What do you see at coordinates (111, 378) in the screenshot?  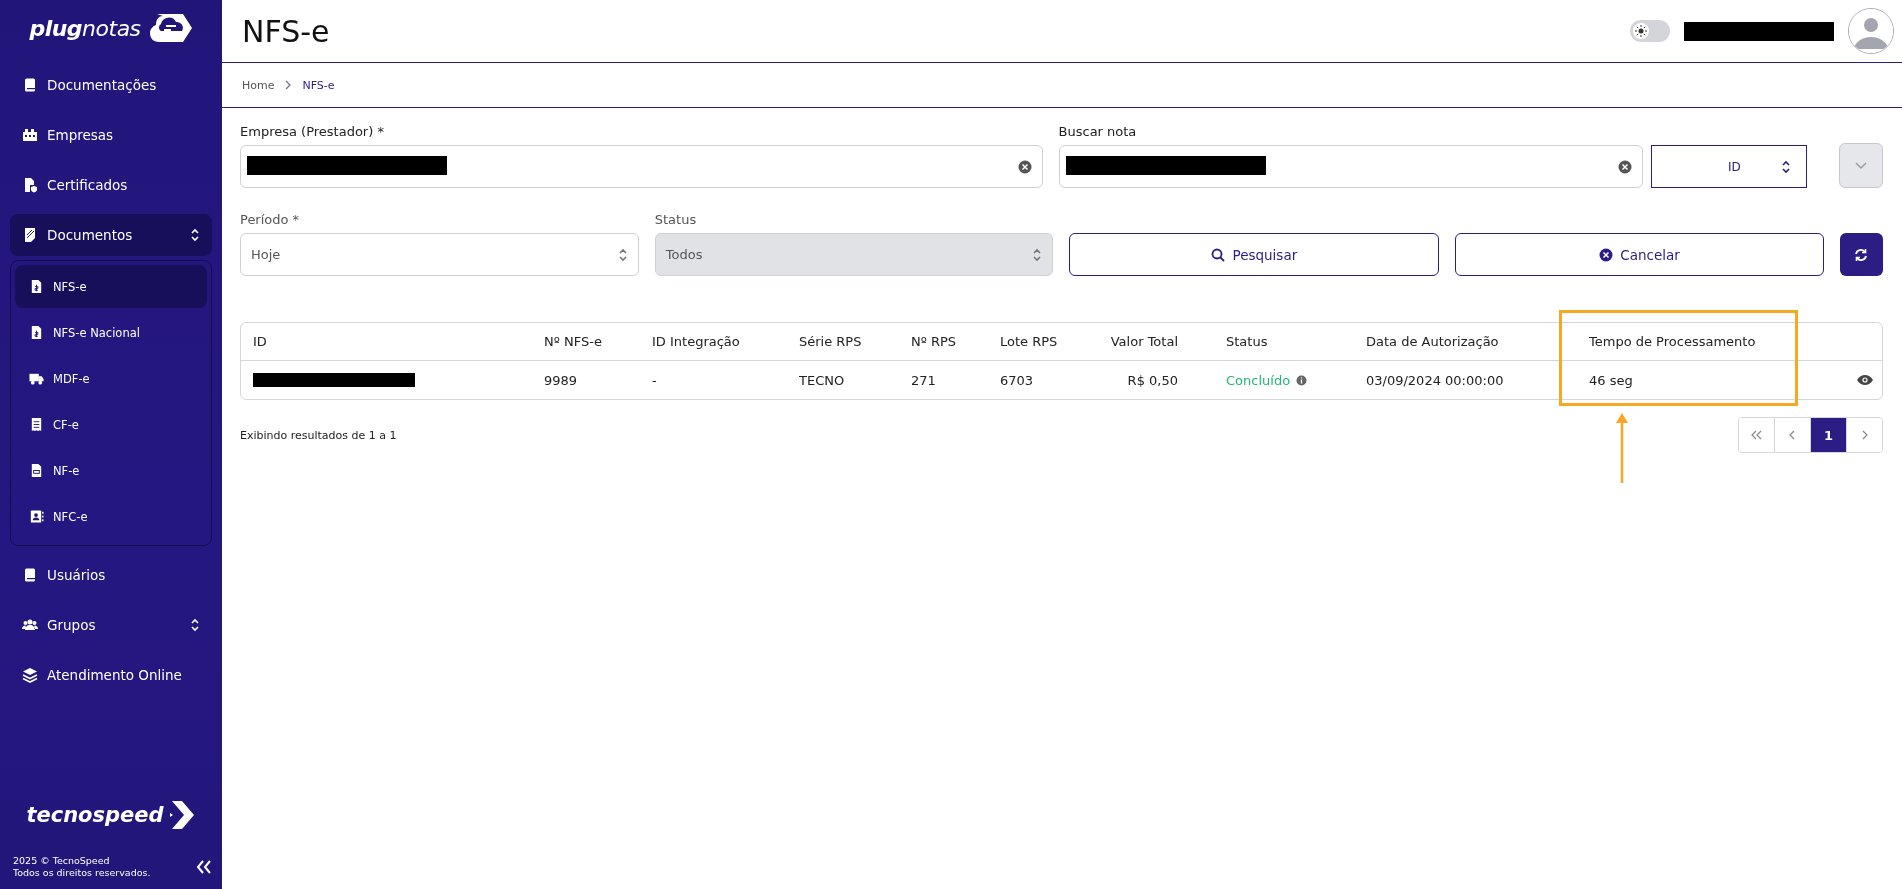 I see `submenu-item: MDF-e` at bounding box center [111, 378].